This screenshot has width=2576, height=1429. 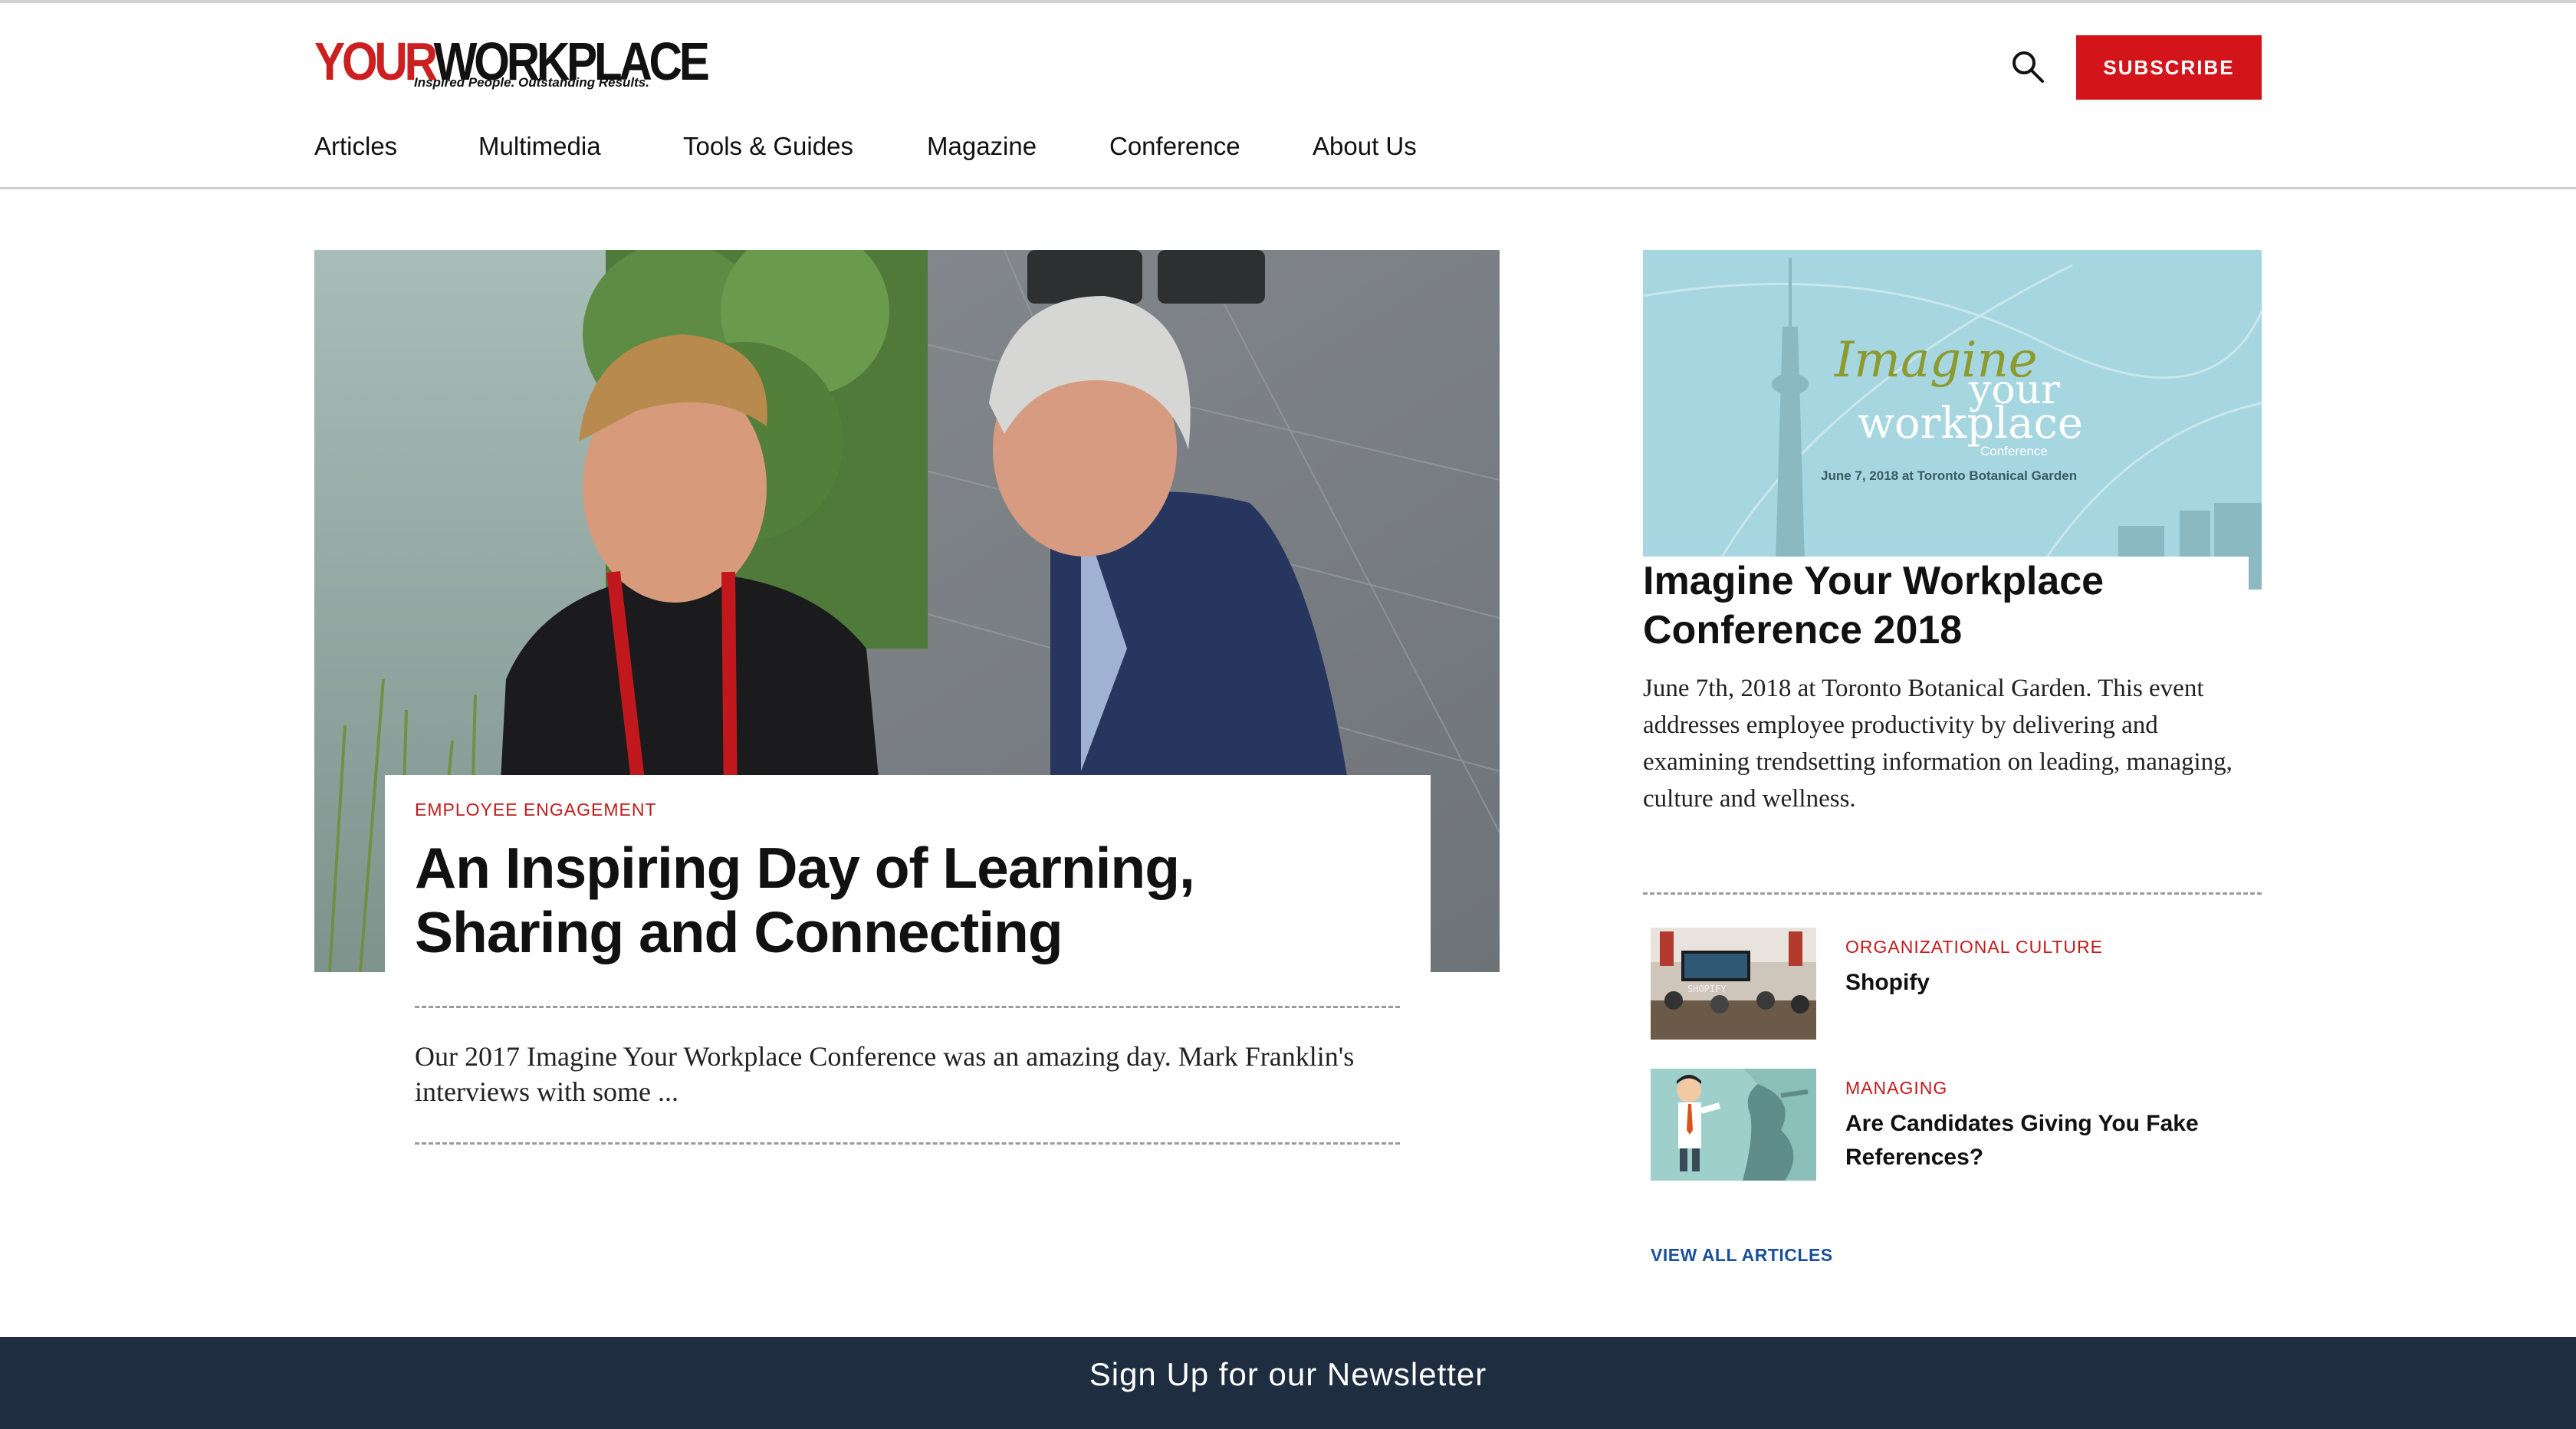 I want to click on view-all-articles-link: VIEW ALL ARTICLES, so click(x=1742, y=1255).